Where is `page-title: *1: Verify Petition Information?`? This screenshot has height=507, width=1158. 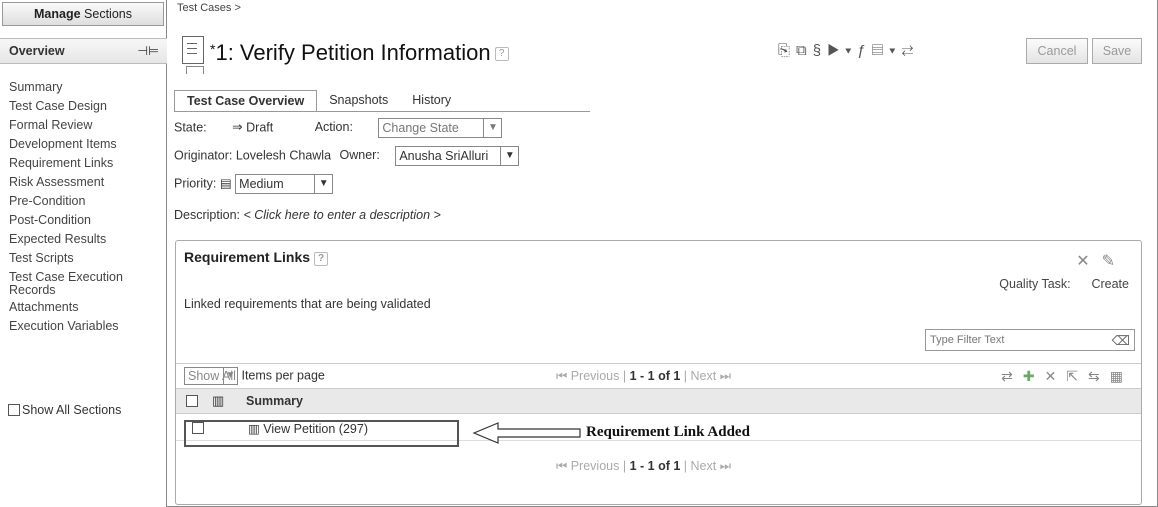
page-title: *1: Verify Petition Information? is located at coordinates (359, 53).